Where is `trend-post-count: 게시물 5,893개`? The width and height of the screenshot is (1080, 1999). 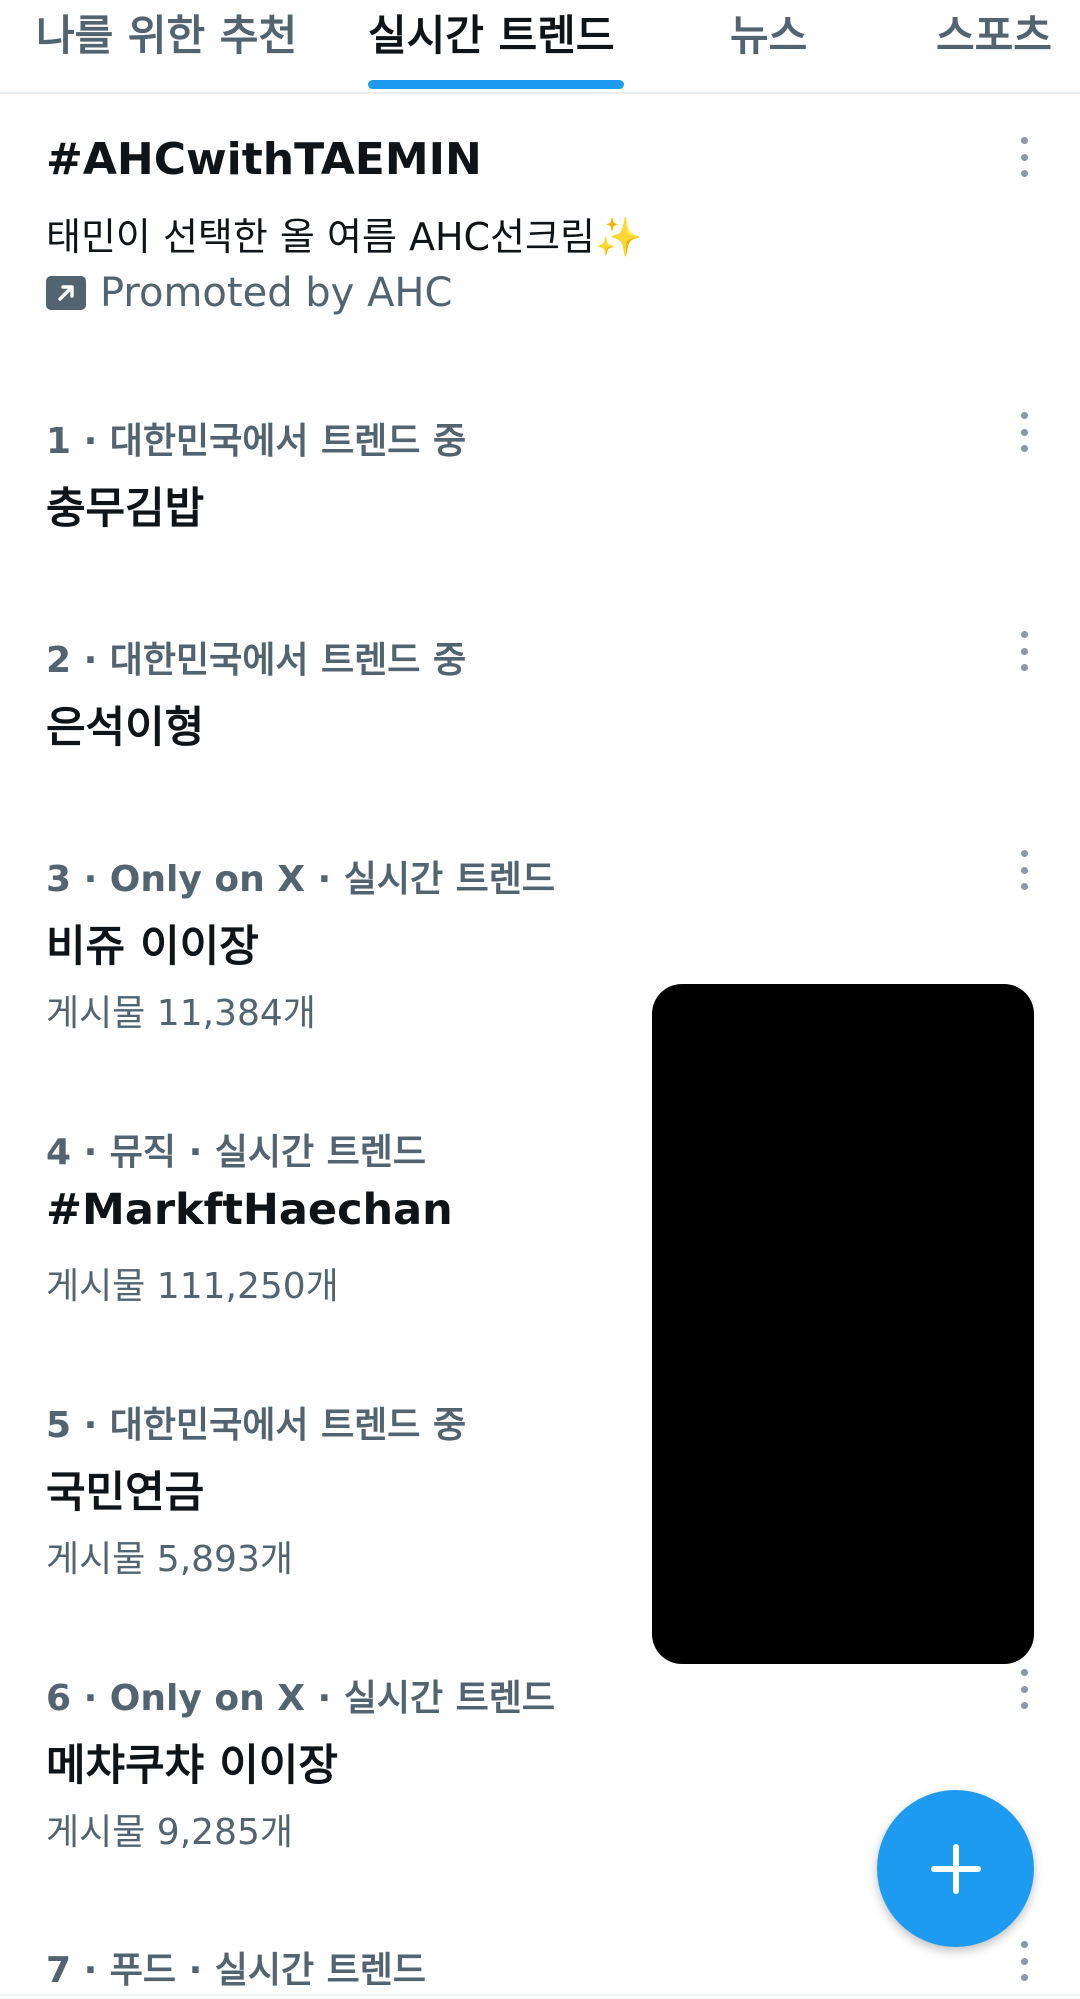 trend-post-count: 게시물 5,893개 is located at coordinates (169, 1559).